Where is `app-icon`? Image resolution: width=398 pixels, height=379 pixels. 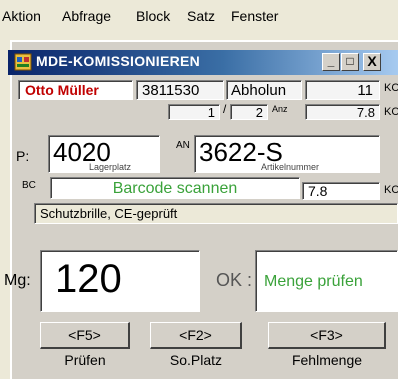
app-icon is located at coordinates (23, 62).